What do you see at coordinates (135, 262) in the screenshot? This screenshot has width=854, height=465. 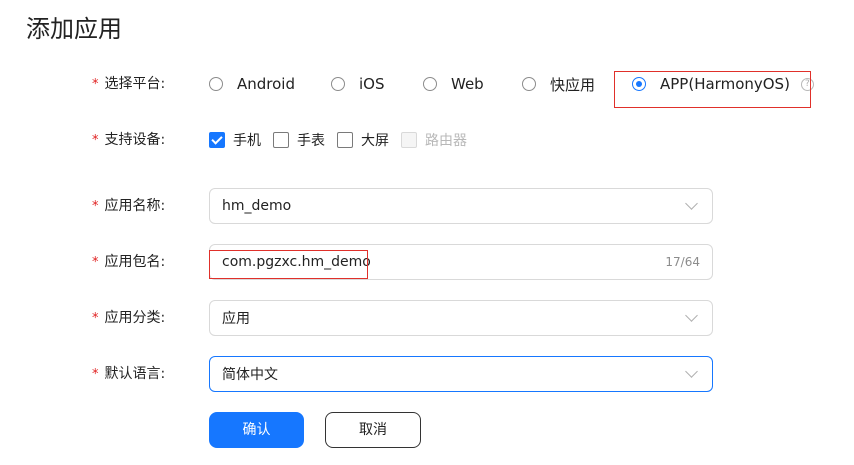 I see `package-name-label-text: 应用包名:` at bounding box center [135, 262].